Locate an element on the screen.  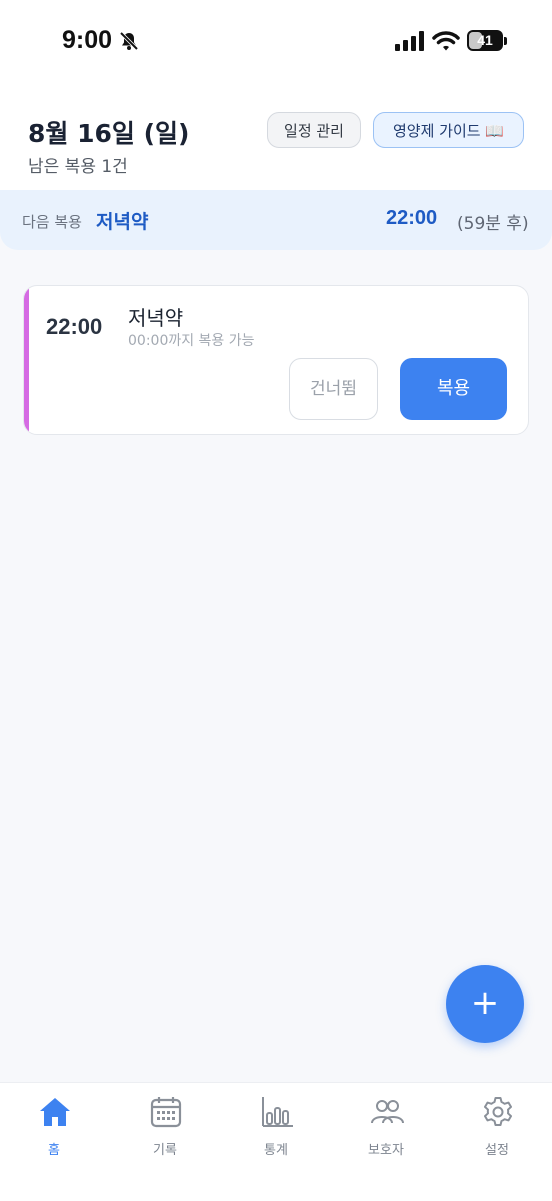
header: 8월 16일 (일) 남은 복용 1건 일정 관리 영양제 가이드 📖 is located at coordinates (276, 138).